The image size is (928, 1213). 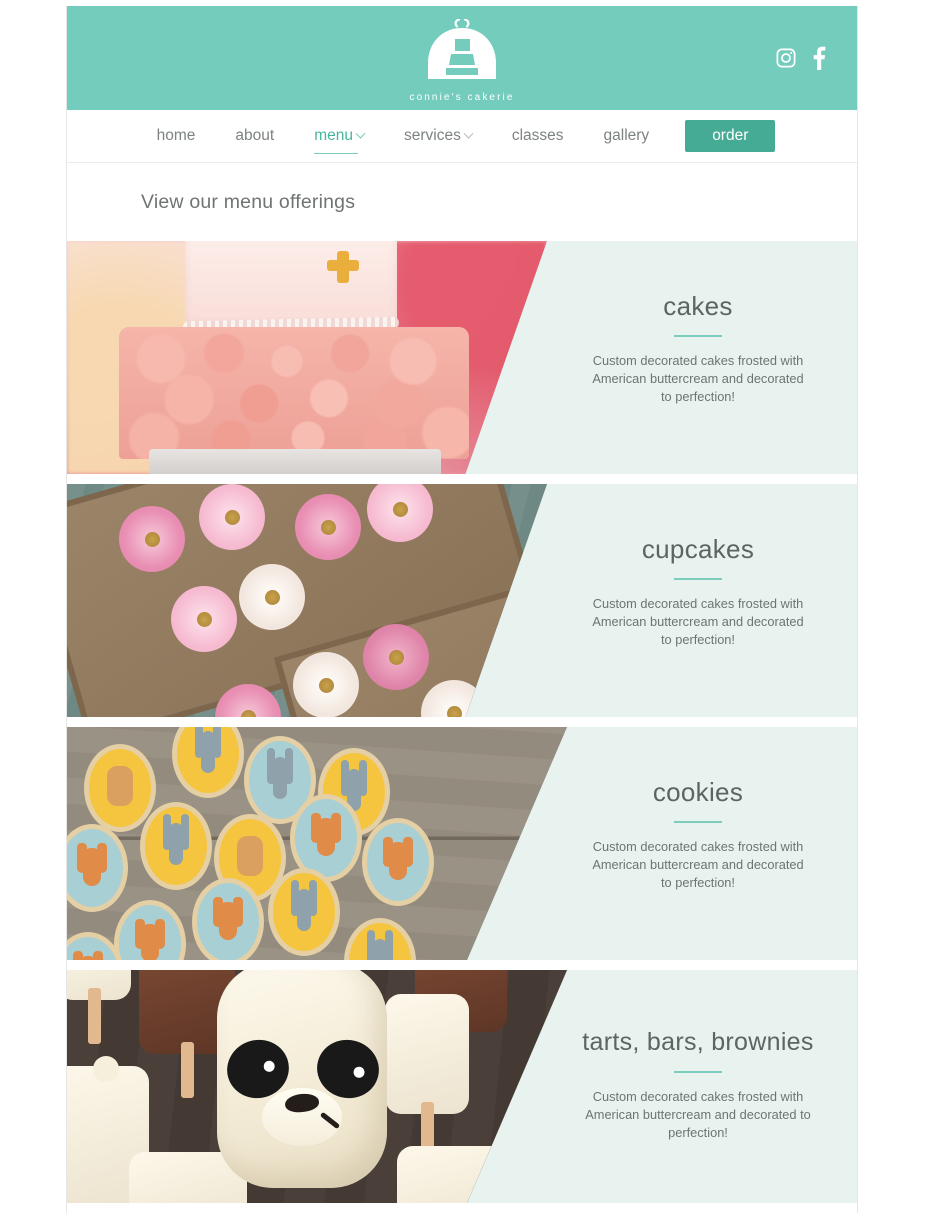 What do you see at coordinates (698, 792) in the screenshot?
I see `card-title: cookies` at bounding box center [698, 792].